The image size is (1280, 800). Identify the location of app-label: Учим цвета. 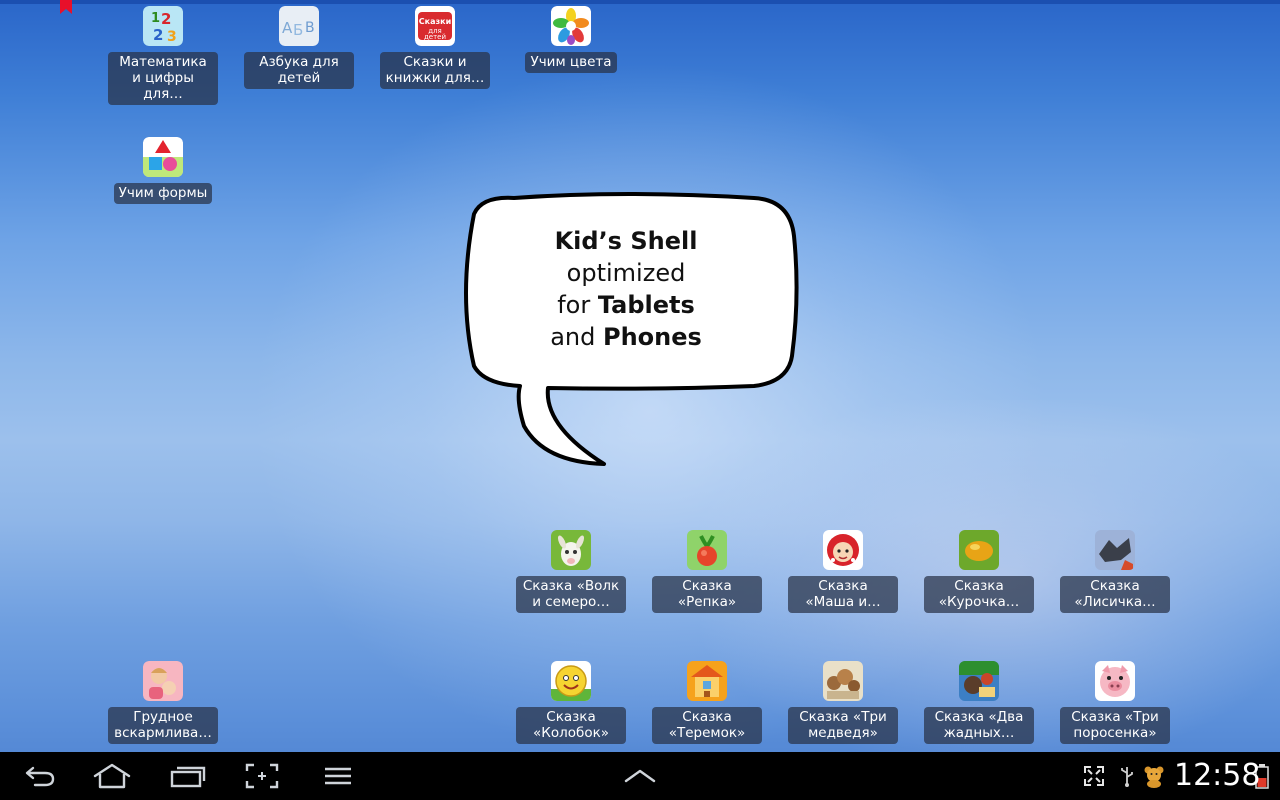
(571, 62).